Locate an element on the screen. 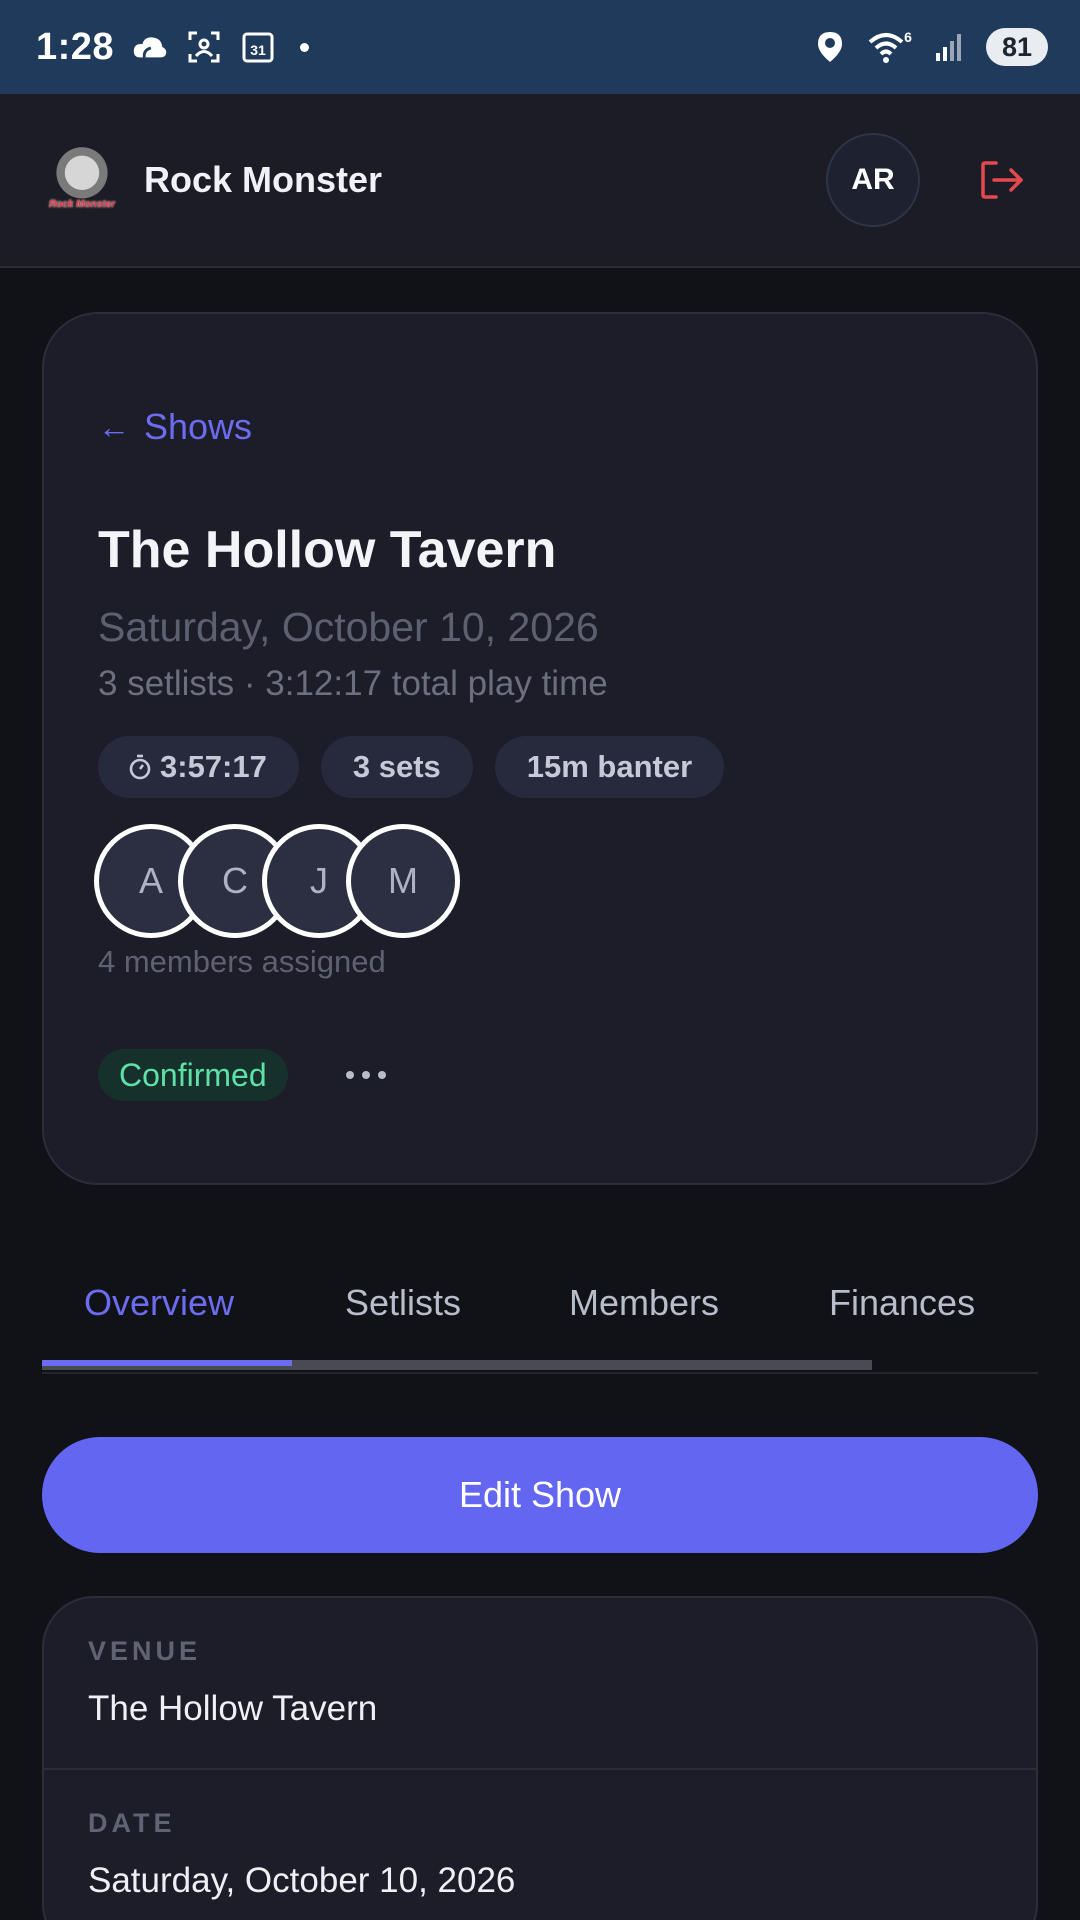 Image resolution: width=1080 pixels, height=1920 pixels. divider is located at coordinates (540, 1769).